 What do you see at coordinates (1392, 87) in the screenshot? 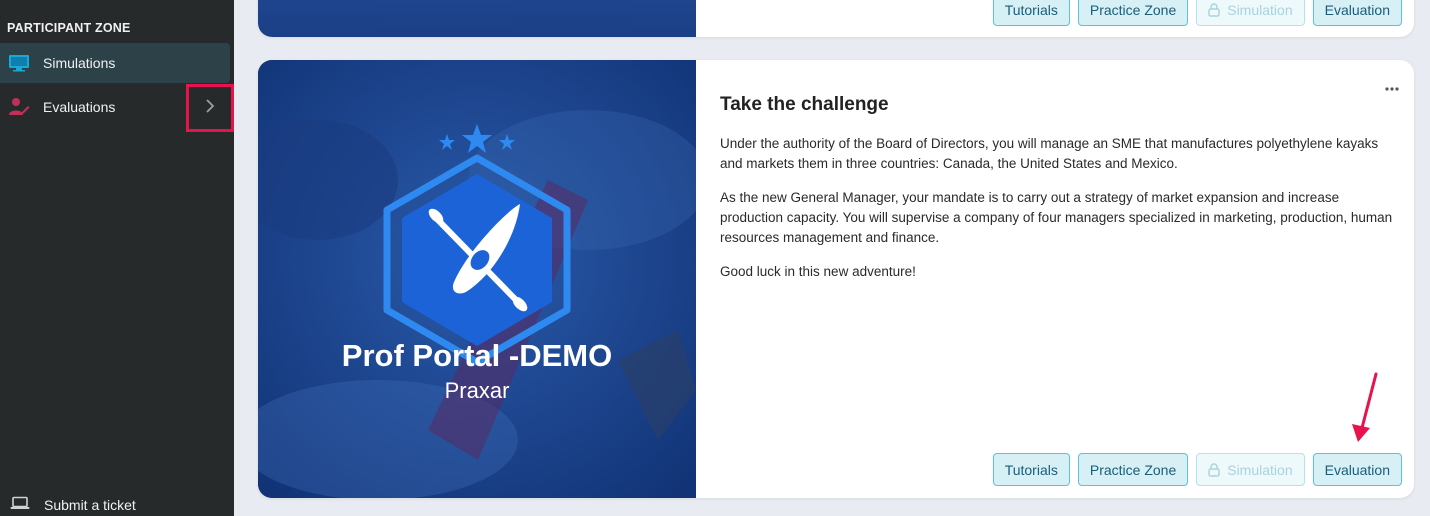
I see `more-options-icon` at bounding box center [1392, 87].